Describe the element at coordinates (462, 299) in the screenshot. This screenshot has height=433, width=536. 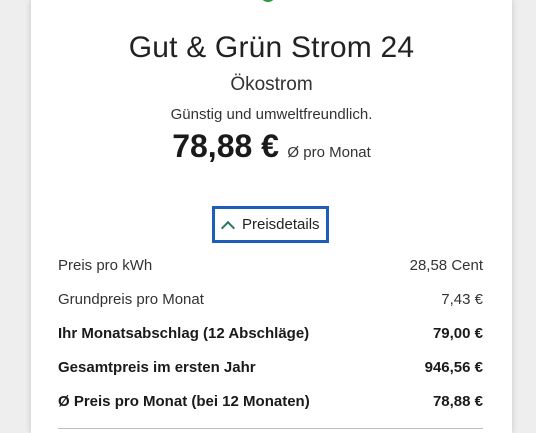
I see `price-detail-value: 7,43 €` at that location.